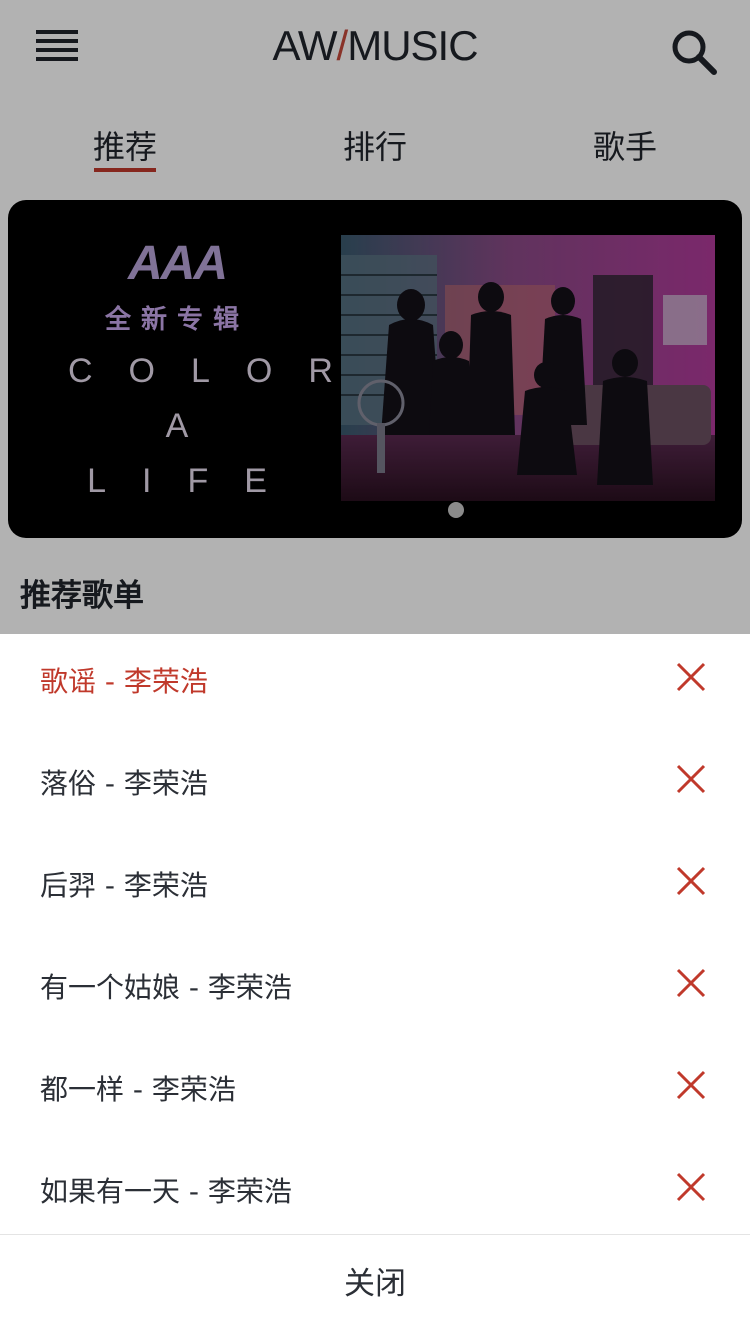 This screenshot has width=750, height=1334. I want to click on playlist-item: 都一样 - 李荣浩, so click(375, 1093).